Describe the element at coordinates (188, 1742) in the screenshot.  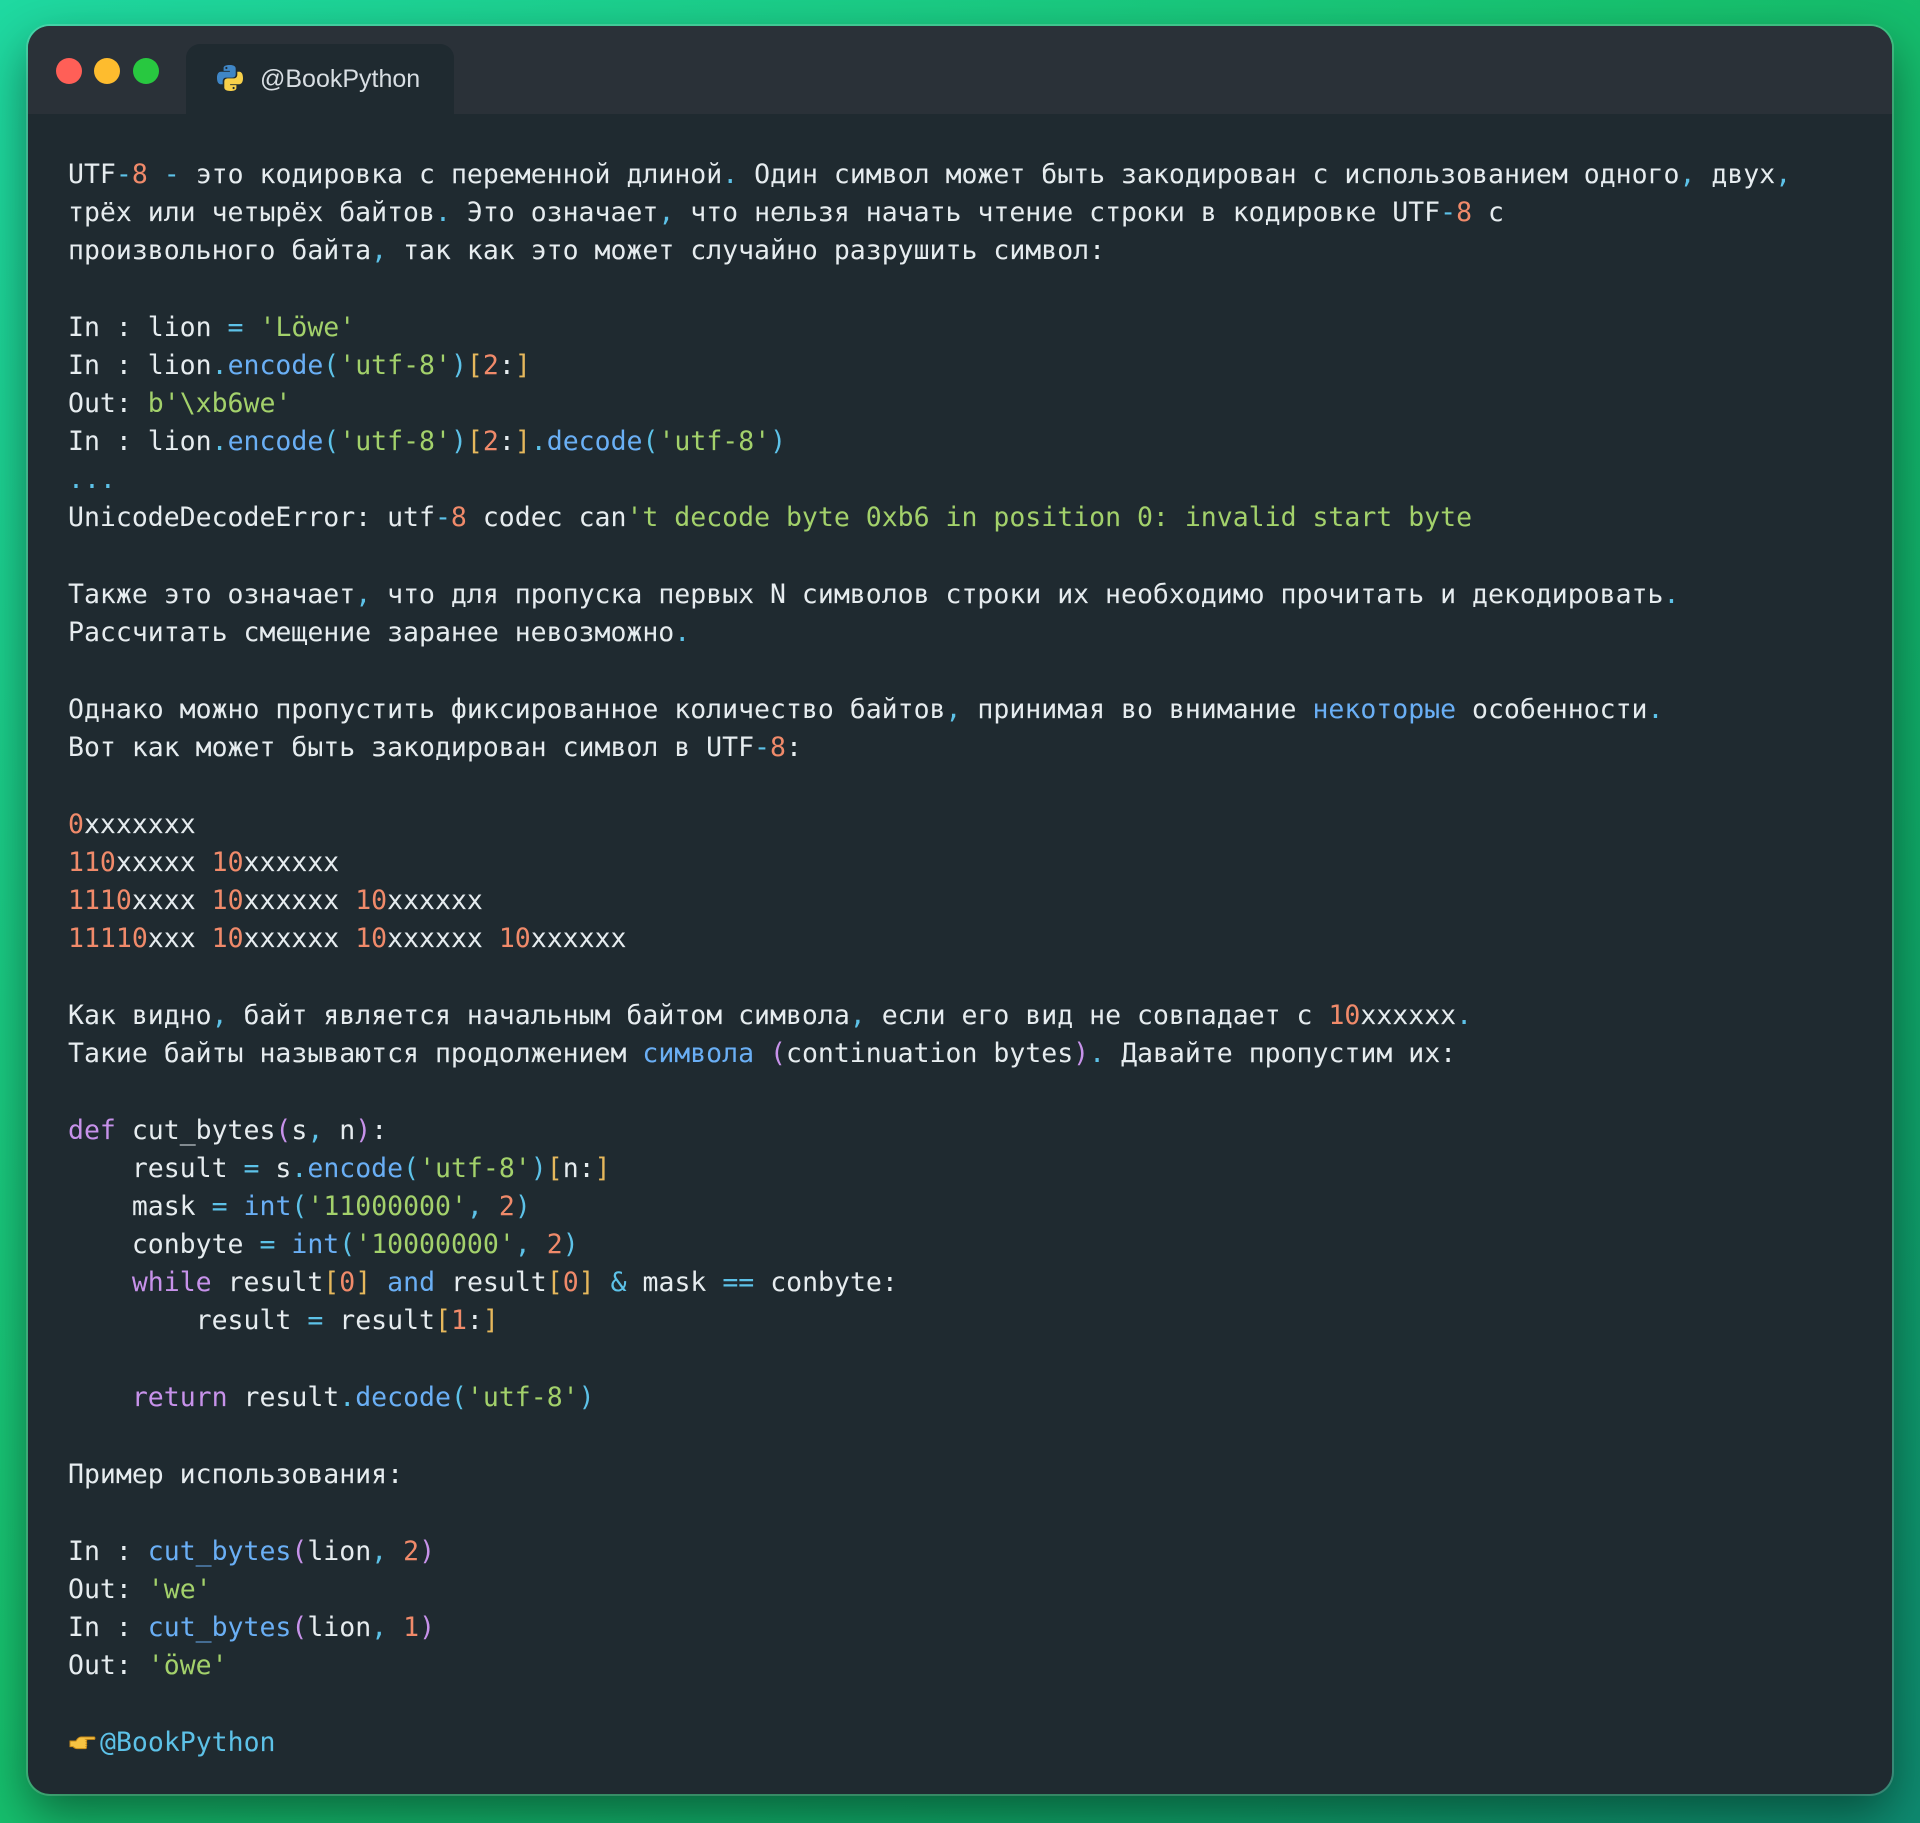
I see `channel-handle: @BookPython` at that location.